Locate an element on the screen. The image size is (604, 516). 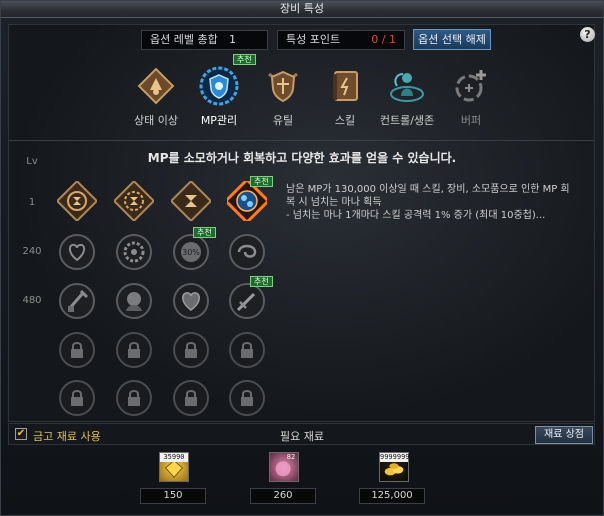
percent-label: 30% is located at coordinates (191, 252).